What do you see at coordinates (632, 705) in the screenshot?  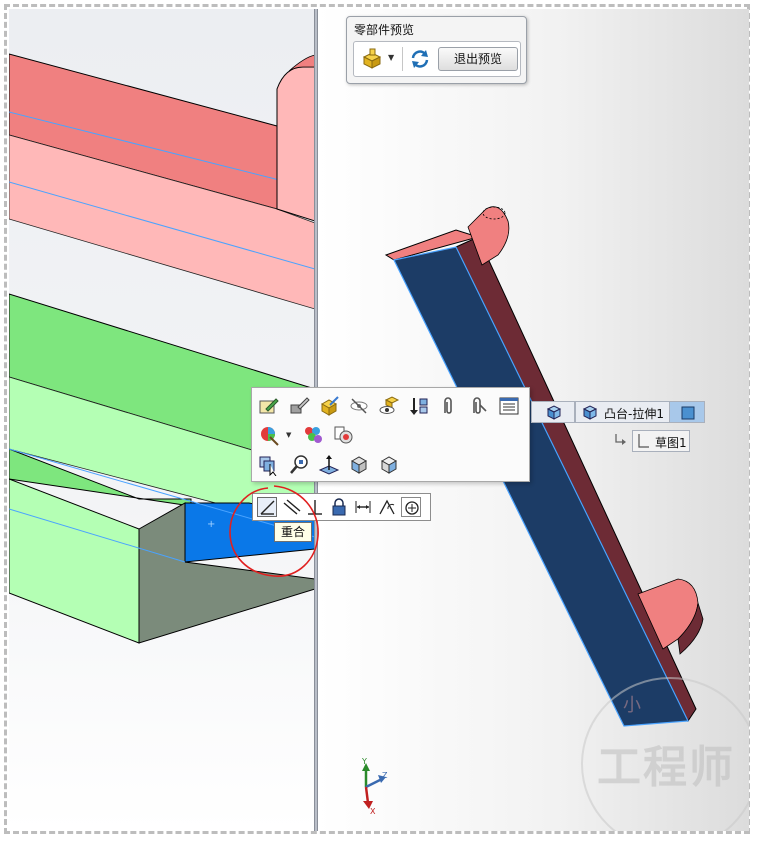 I see `watermark-small-text: 小` at bounding box center [632, 705].